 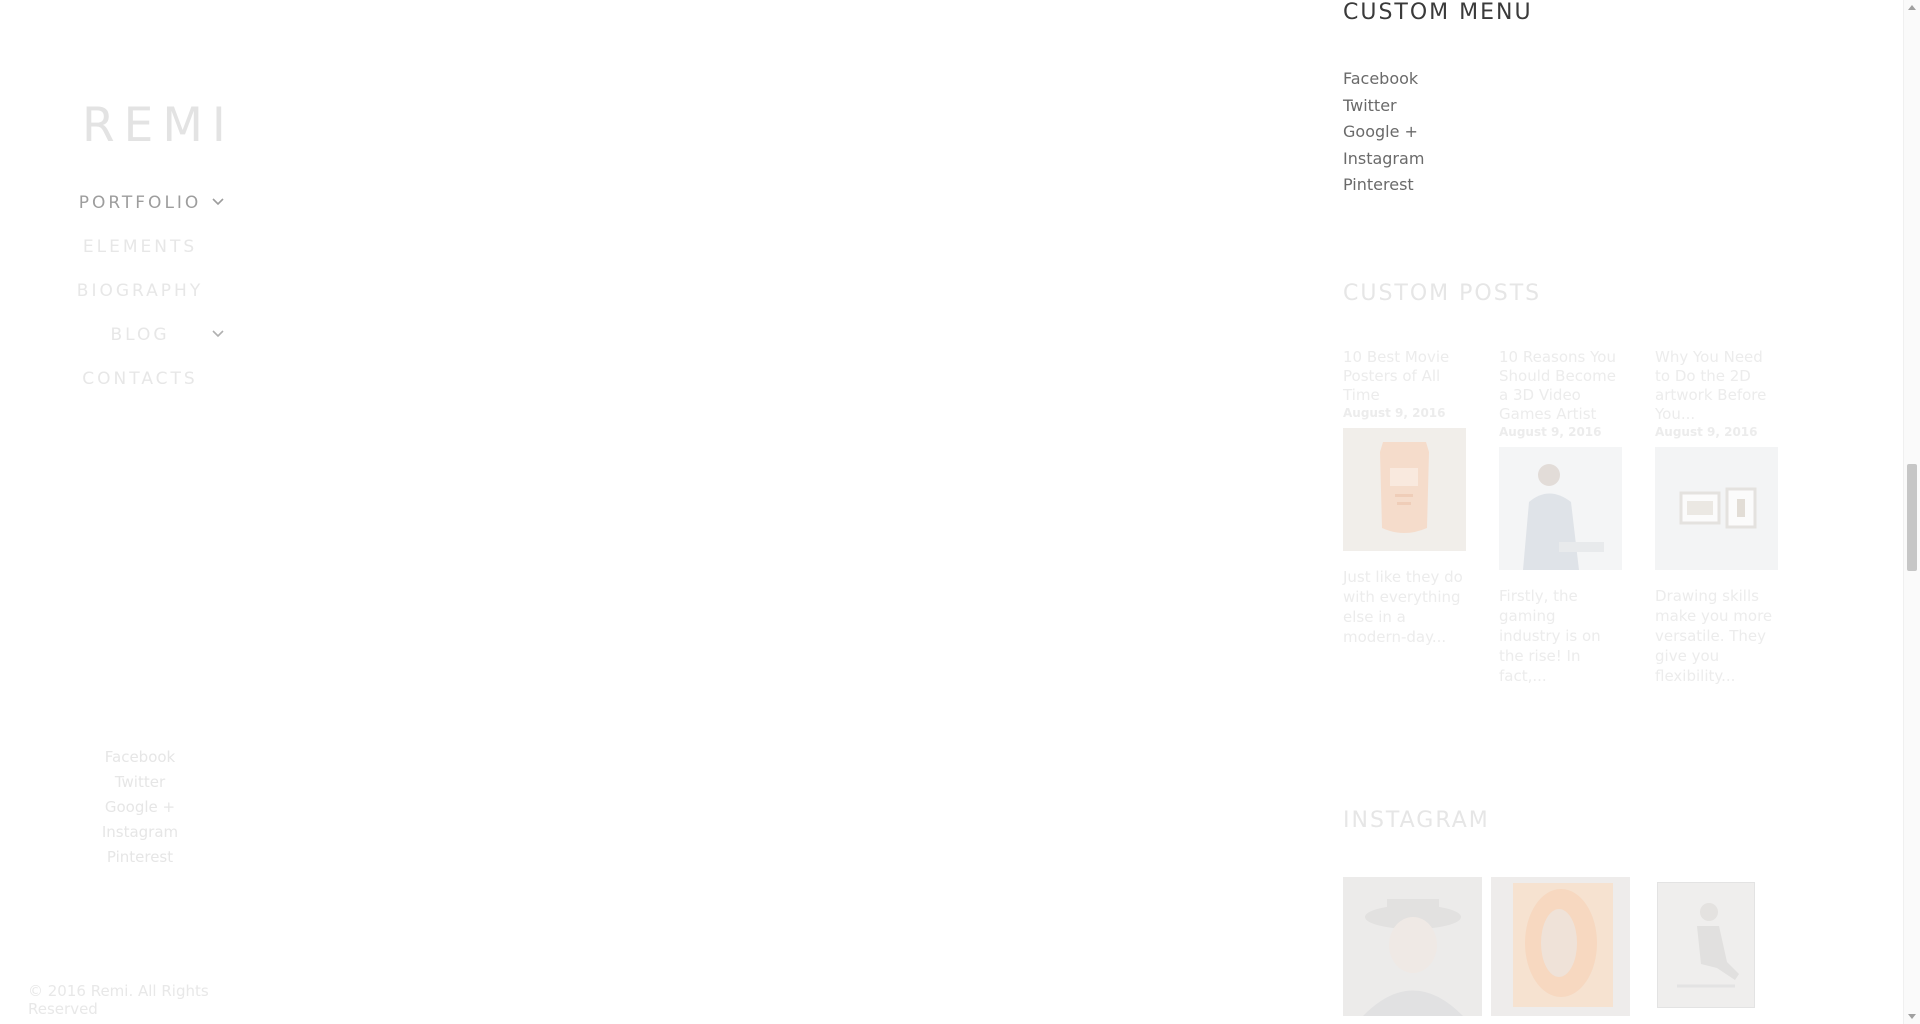 I want to click on man-portrait-image, so click(x=1560, y=508).